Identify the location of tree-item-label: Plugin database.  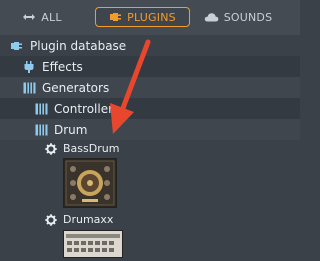
(78, 45).